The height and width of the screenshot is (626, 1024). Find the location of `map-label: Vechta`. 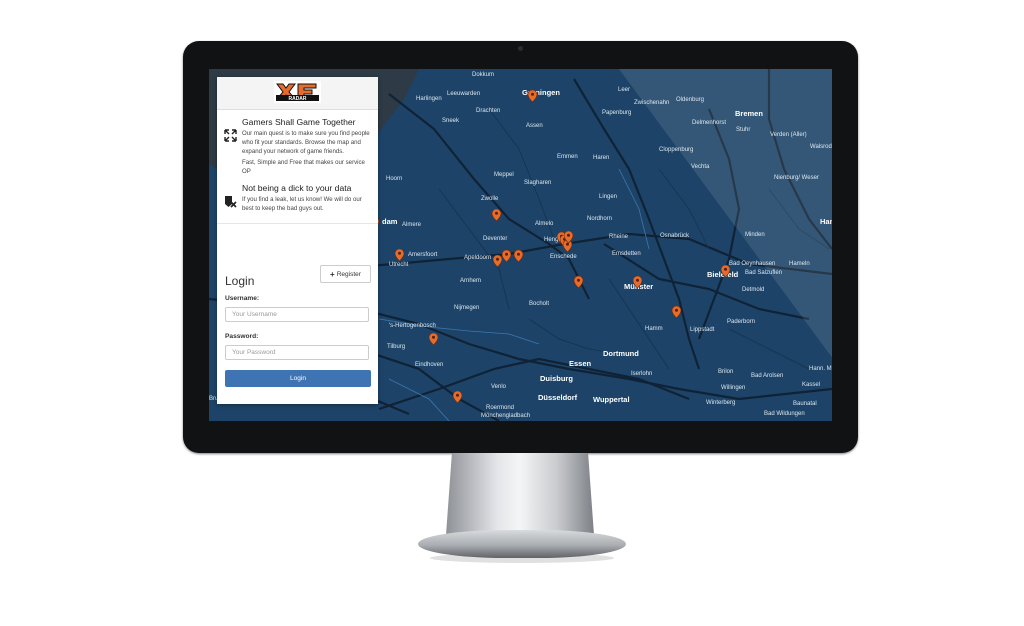

map-label: Vechta is located at coordinates (700, 167).